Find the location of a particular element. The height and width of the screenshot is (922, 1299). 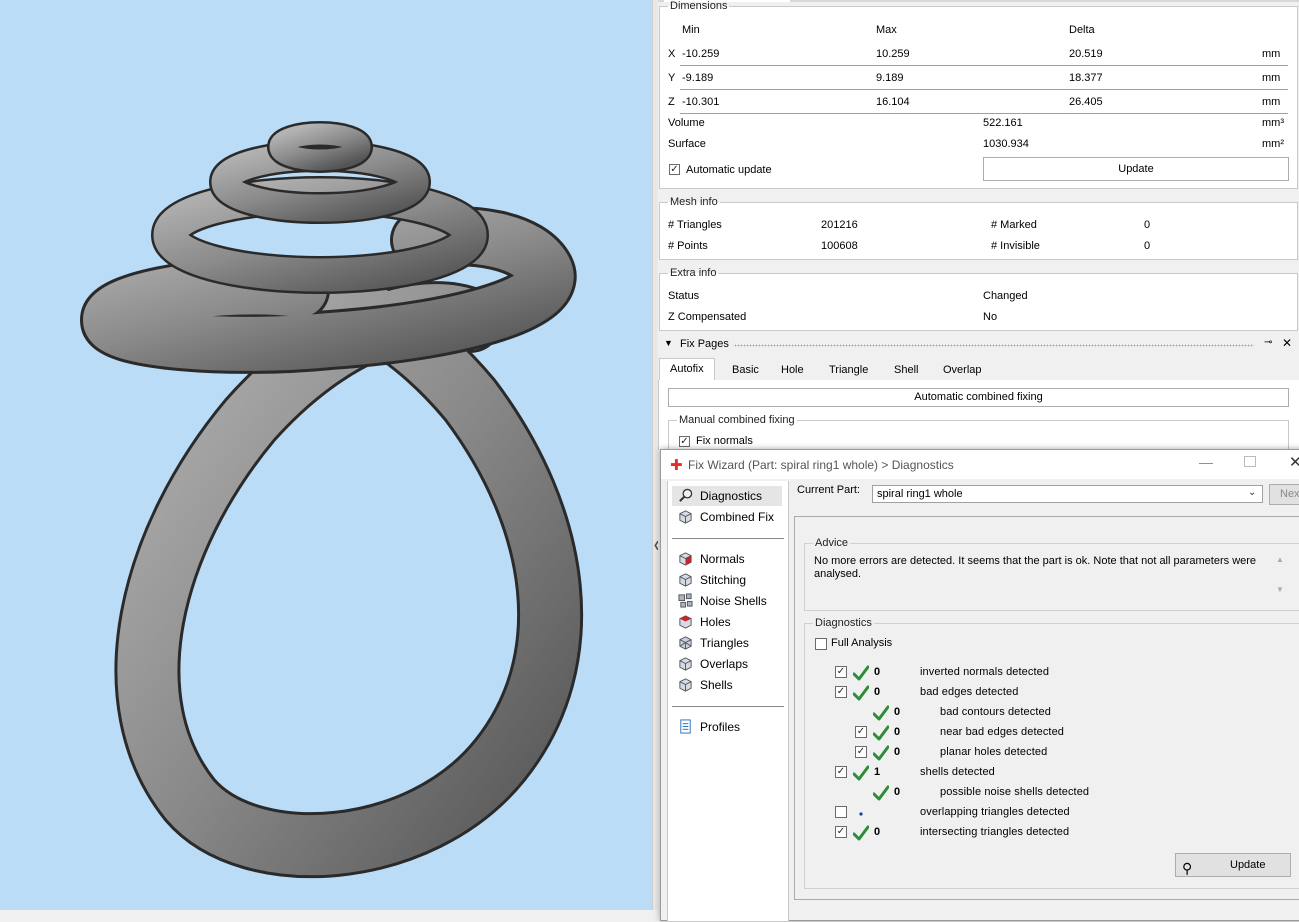

dimensions-update-button: Update is located at coordinates (1136, 169).